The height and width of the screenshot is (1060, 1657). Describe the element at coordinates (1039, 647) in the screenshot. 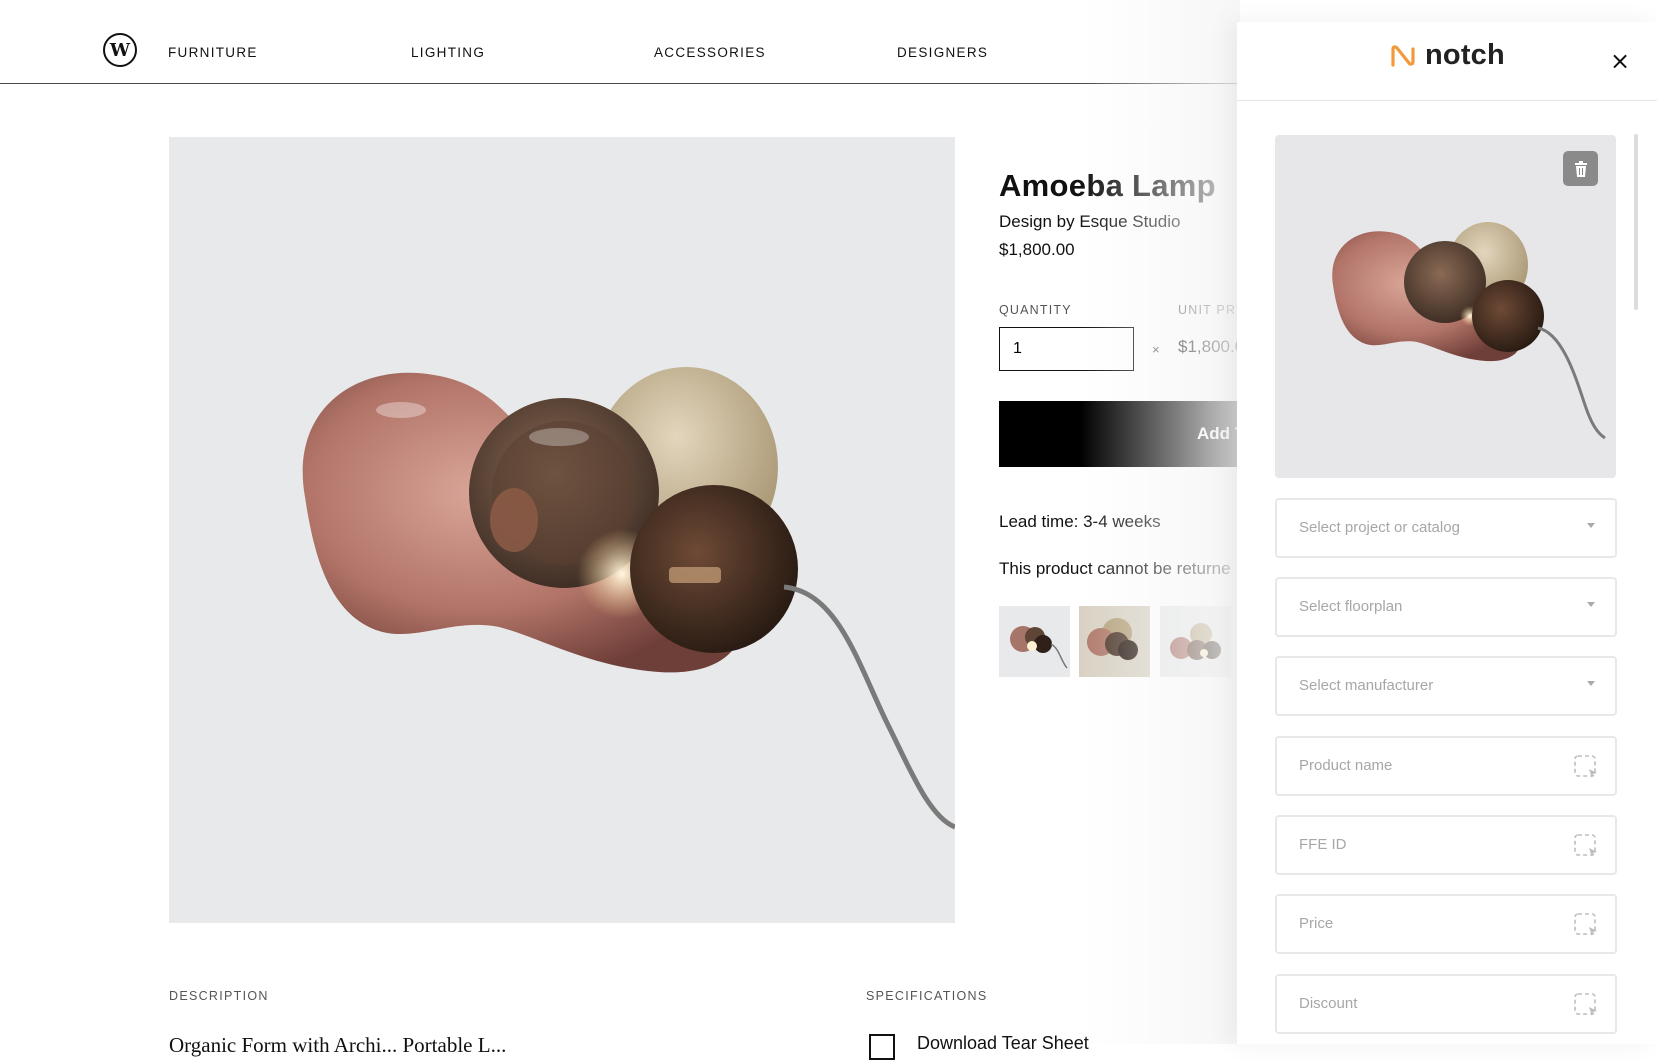

I see `thumbnail-1-image` at that location.